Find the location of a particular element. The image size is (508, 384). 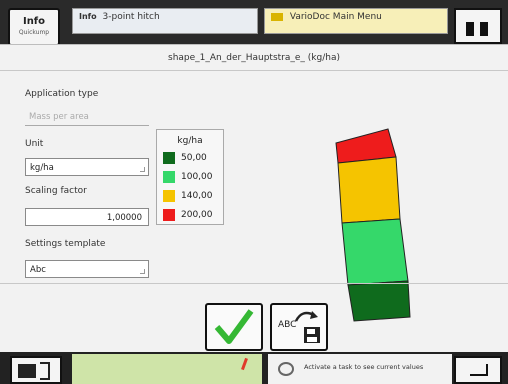

return-icon is located at coordinates (479, 370).